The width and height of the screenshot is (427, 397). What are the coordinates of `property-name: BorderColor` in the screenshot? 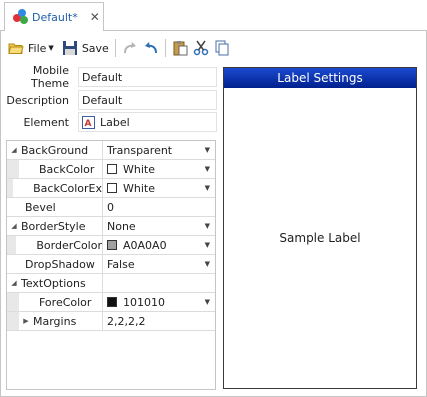 It's located at (69, 245).